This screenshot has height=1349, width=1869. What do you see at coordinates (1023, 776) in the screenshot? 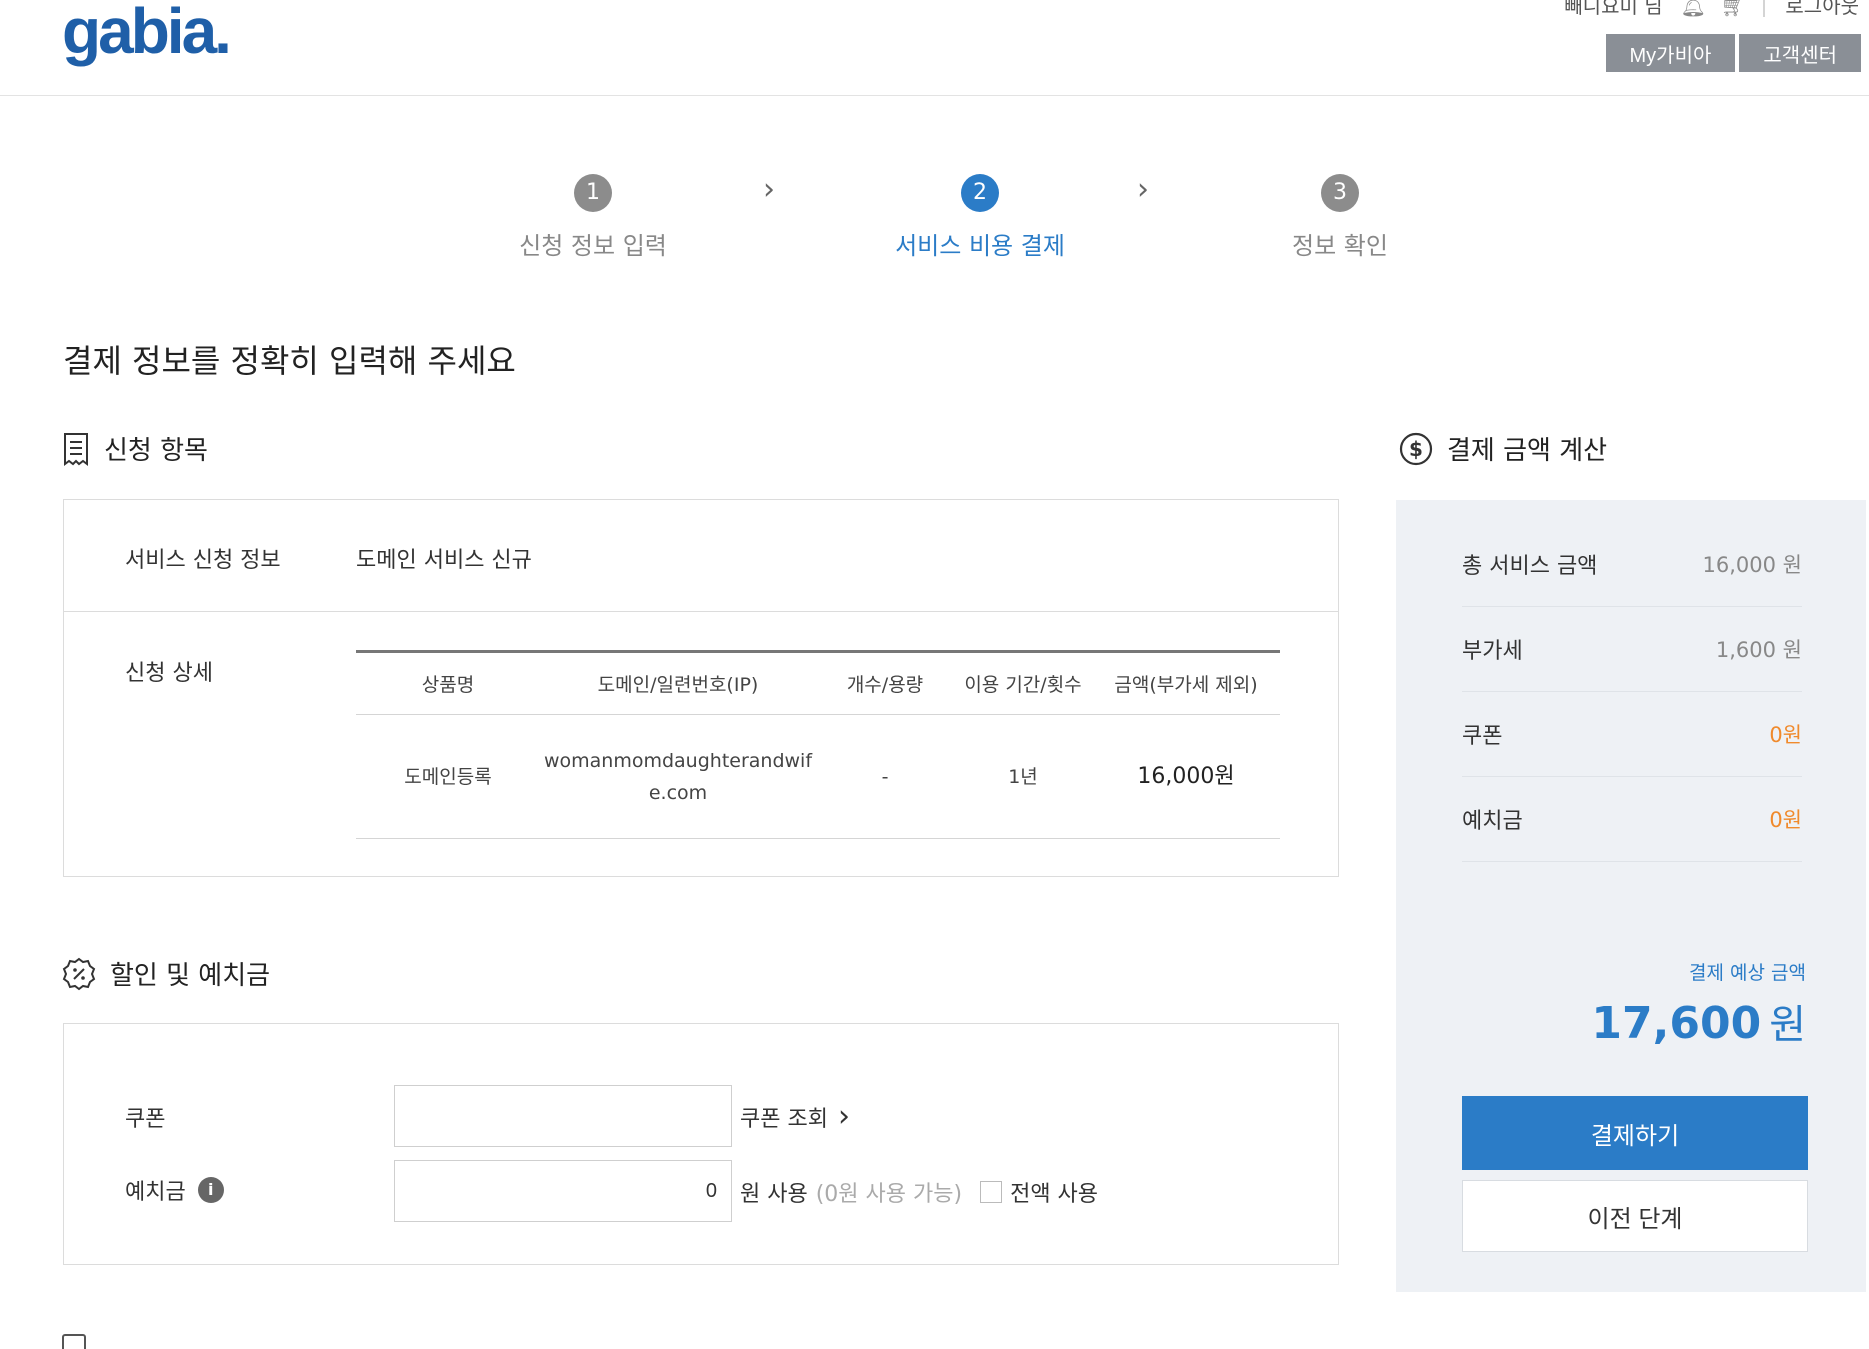
I see `cell-period: 1년` at bounding box center [1023, 776].